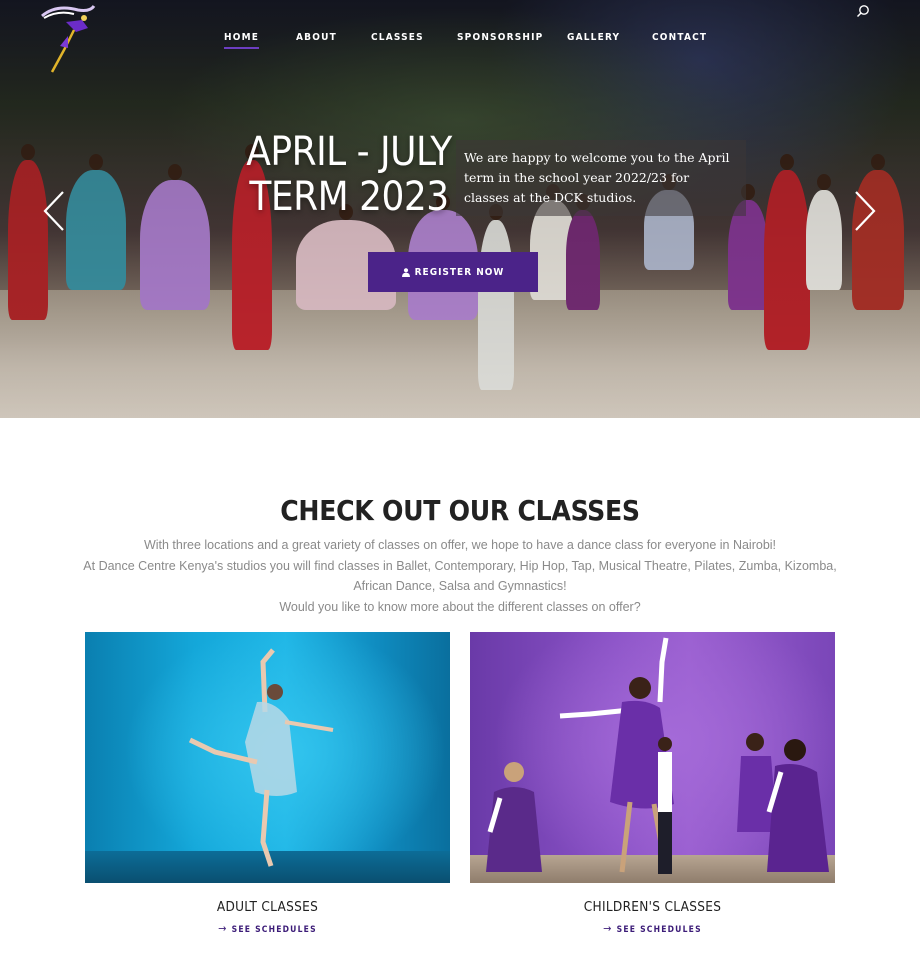 This screenshot has height=972, width=920. What do you see at coordinates (54, 211) in the screenshot?
I see `chevron-left-icon` at bounding box center [54, 211].